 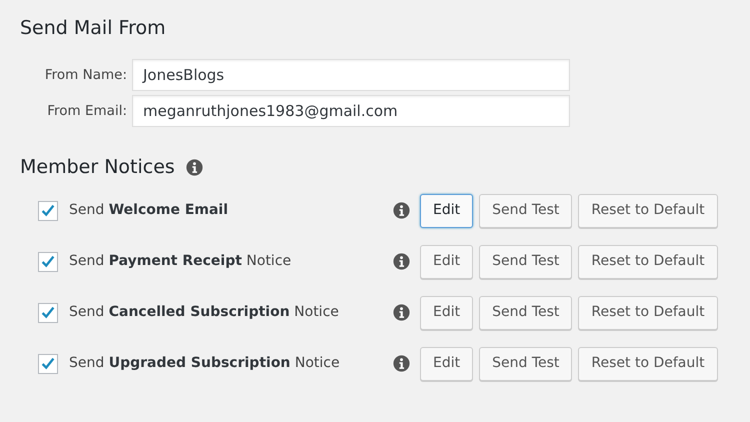 I want to click on input-field: meganruthjones1983@gmail.com, so click(x=351, y=111).